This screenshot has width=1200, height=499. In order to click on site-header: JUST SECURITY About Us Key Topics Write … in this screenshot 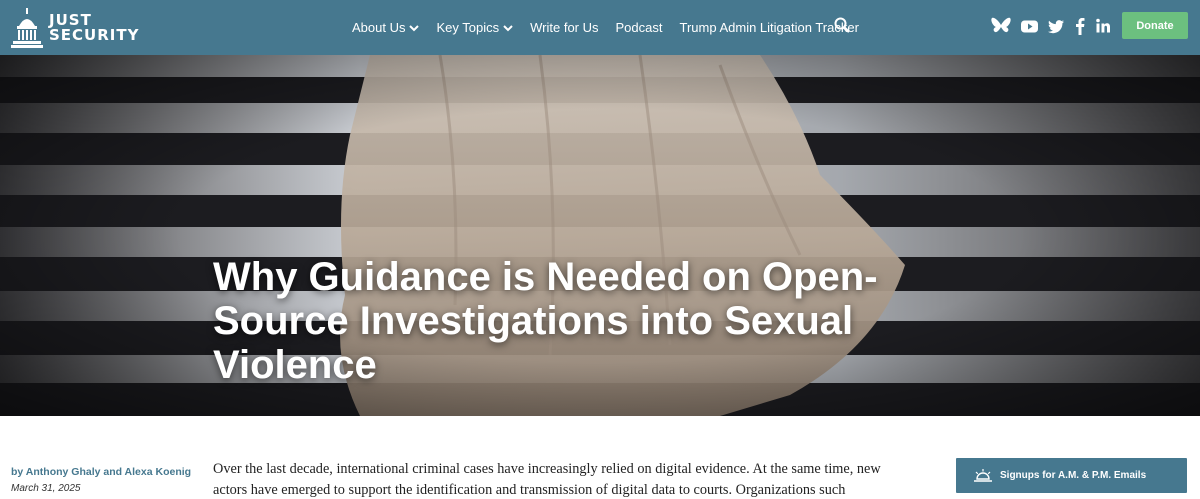, I will do `click(600, 27)`.